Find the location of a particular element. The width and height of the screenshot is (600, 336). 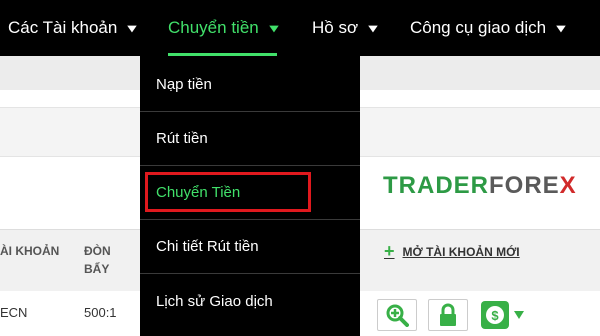

nav-item-label: Công cụ giao dịch is located at coordinates (478, 27).